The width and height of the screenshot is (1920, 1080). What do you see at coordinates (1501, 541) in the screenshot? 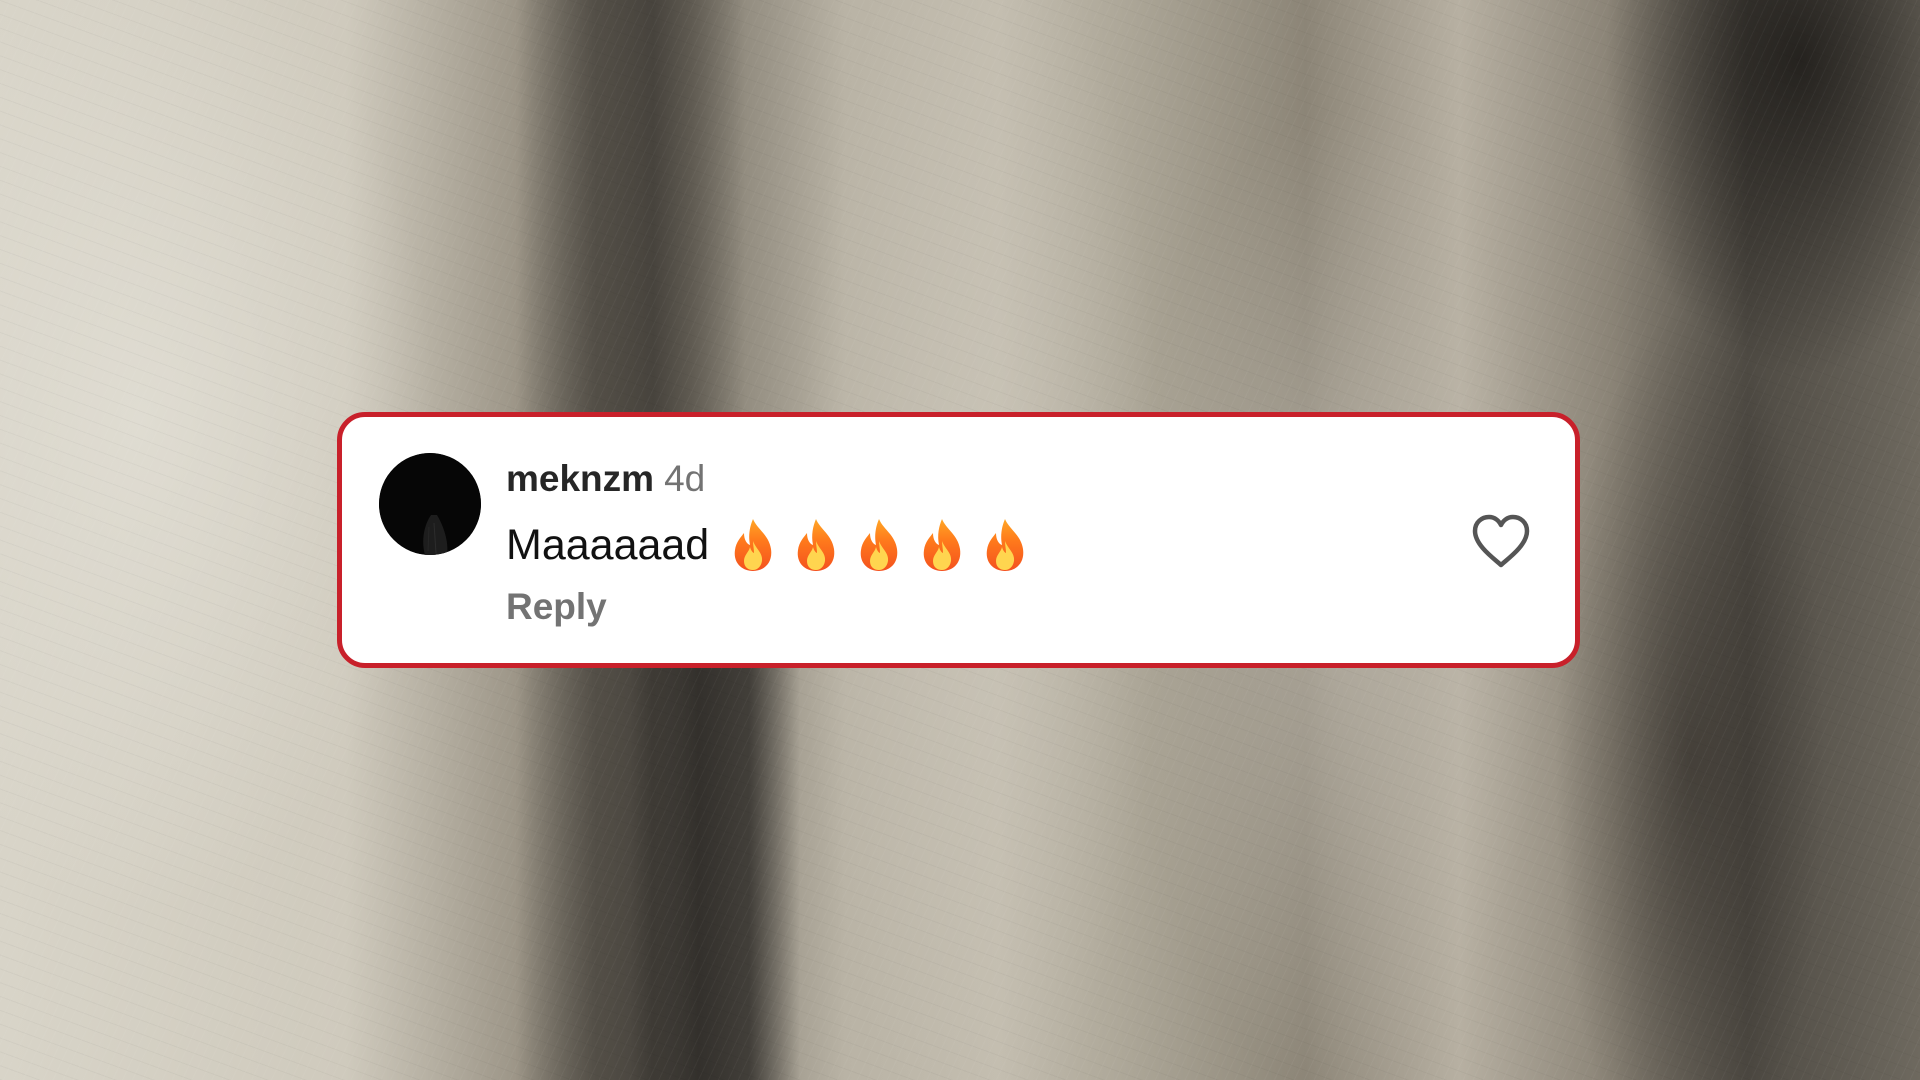
I see `heart-outline-icon` at bounding box center [1501, 541].